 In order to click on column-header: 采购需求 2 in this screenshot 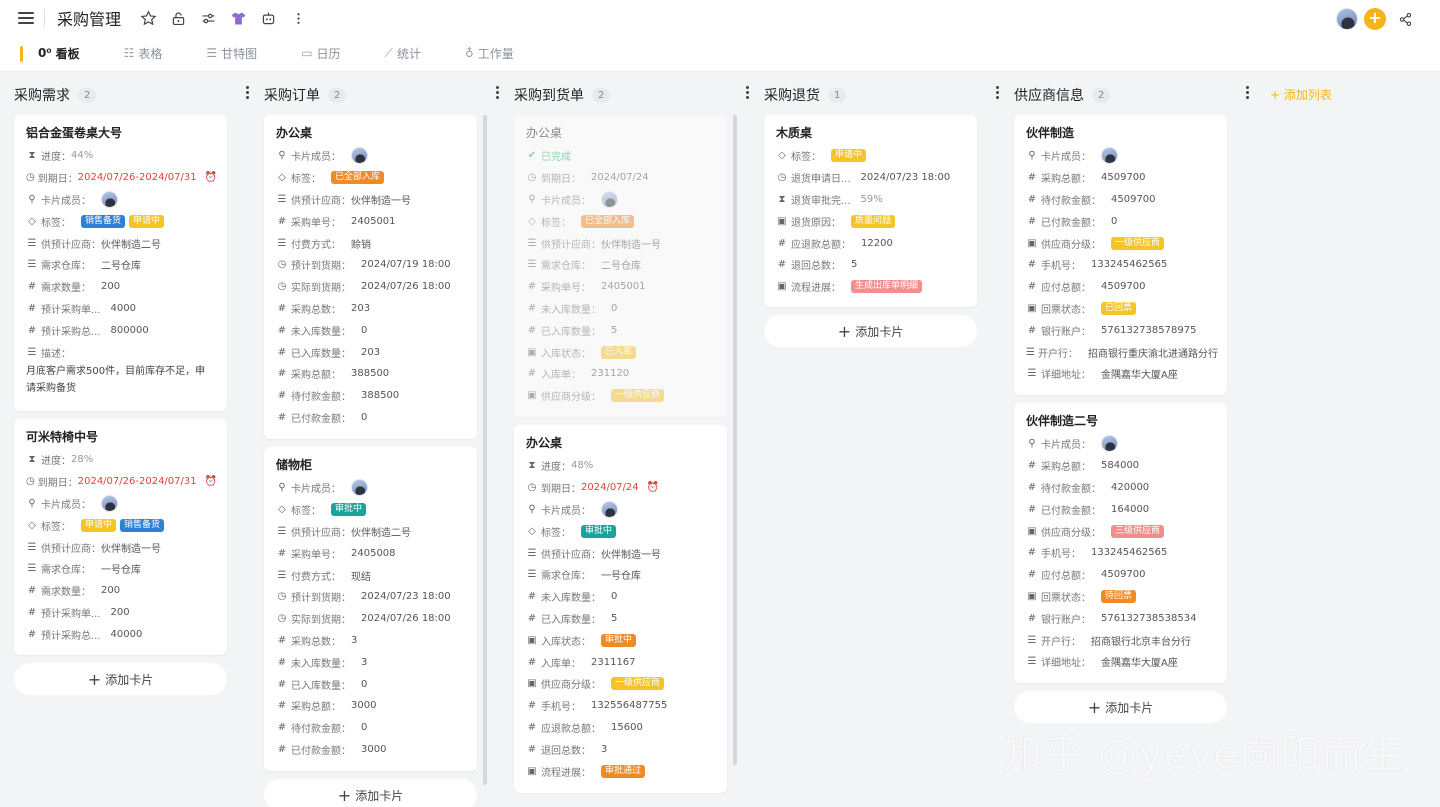, I will do `click(132, 95)`.